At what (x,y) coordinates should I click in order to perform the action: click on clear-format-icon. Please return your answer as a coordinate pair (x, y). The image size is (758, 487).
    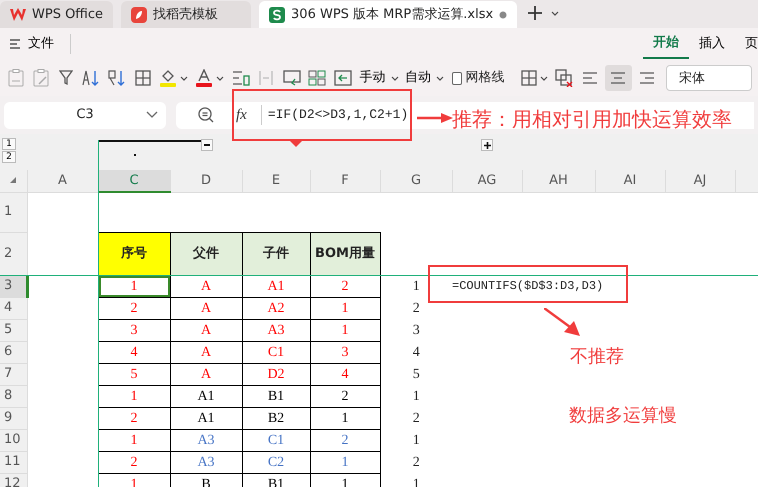
    Looking at the image, I should click on (564, 78).